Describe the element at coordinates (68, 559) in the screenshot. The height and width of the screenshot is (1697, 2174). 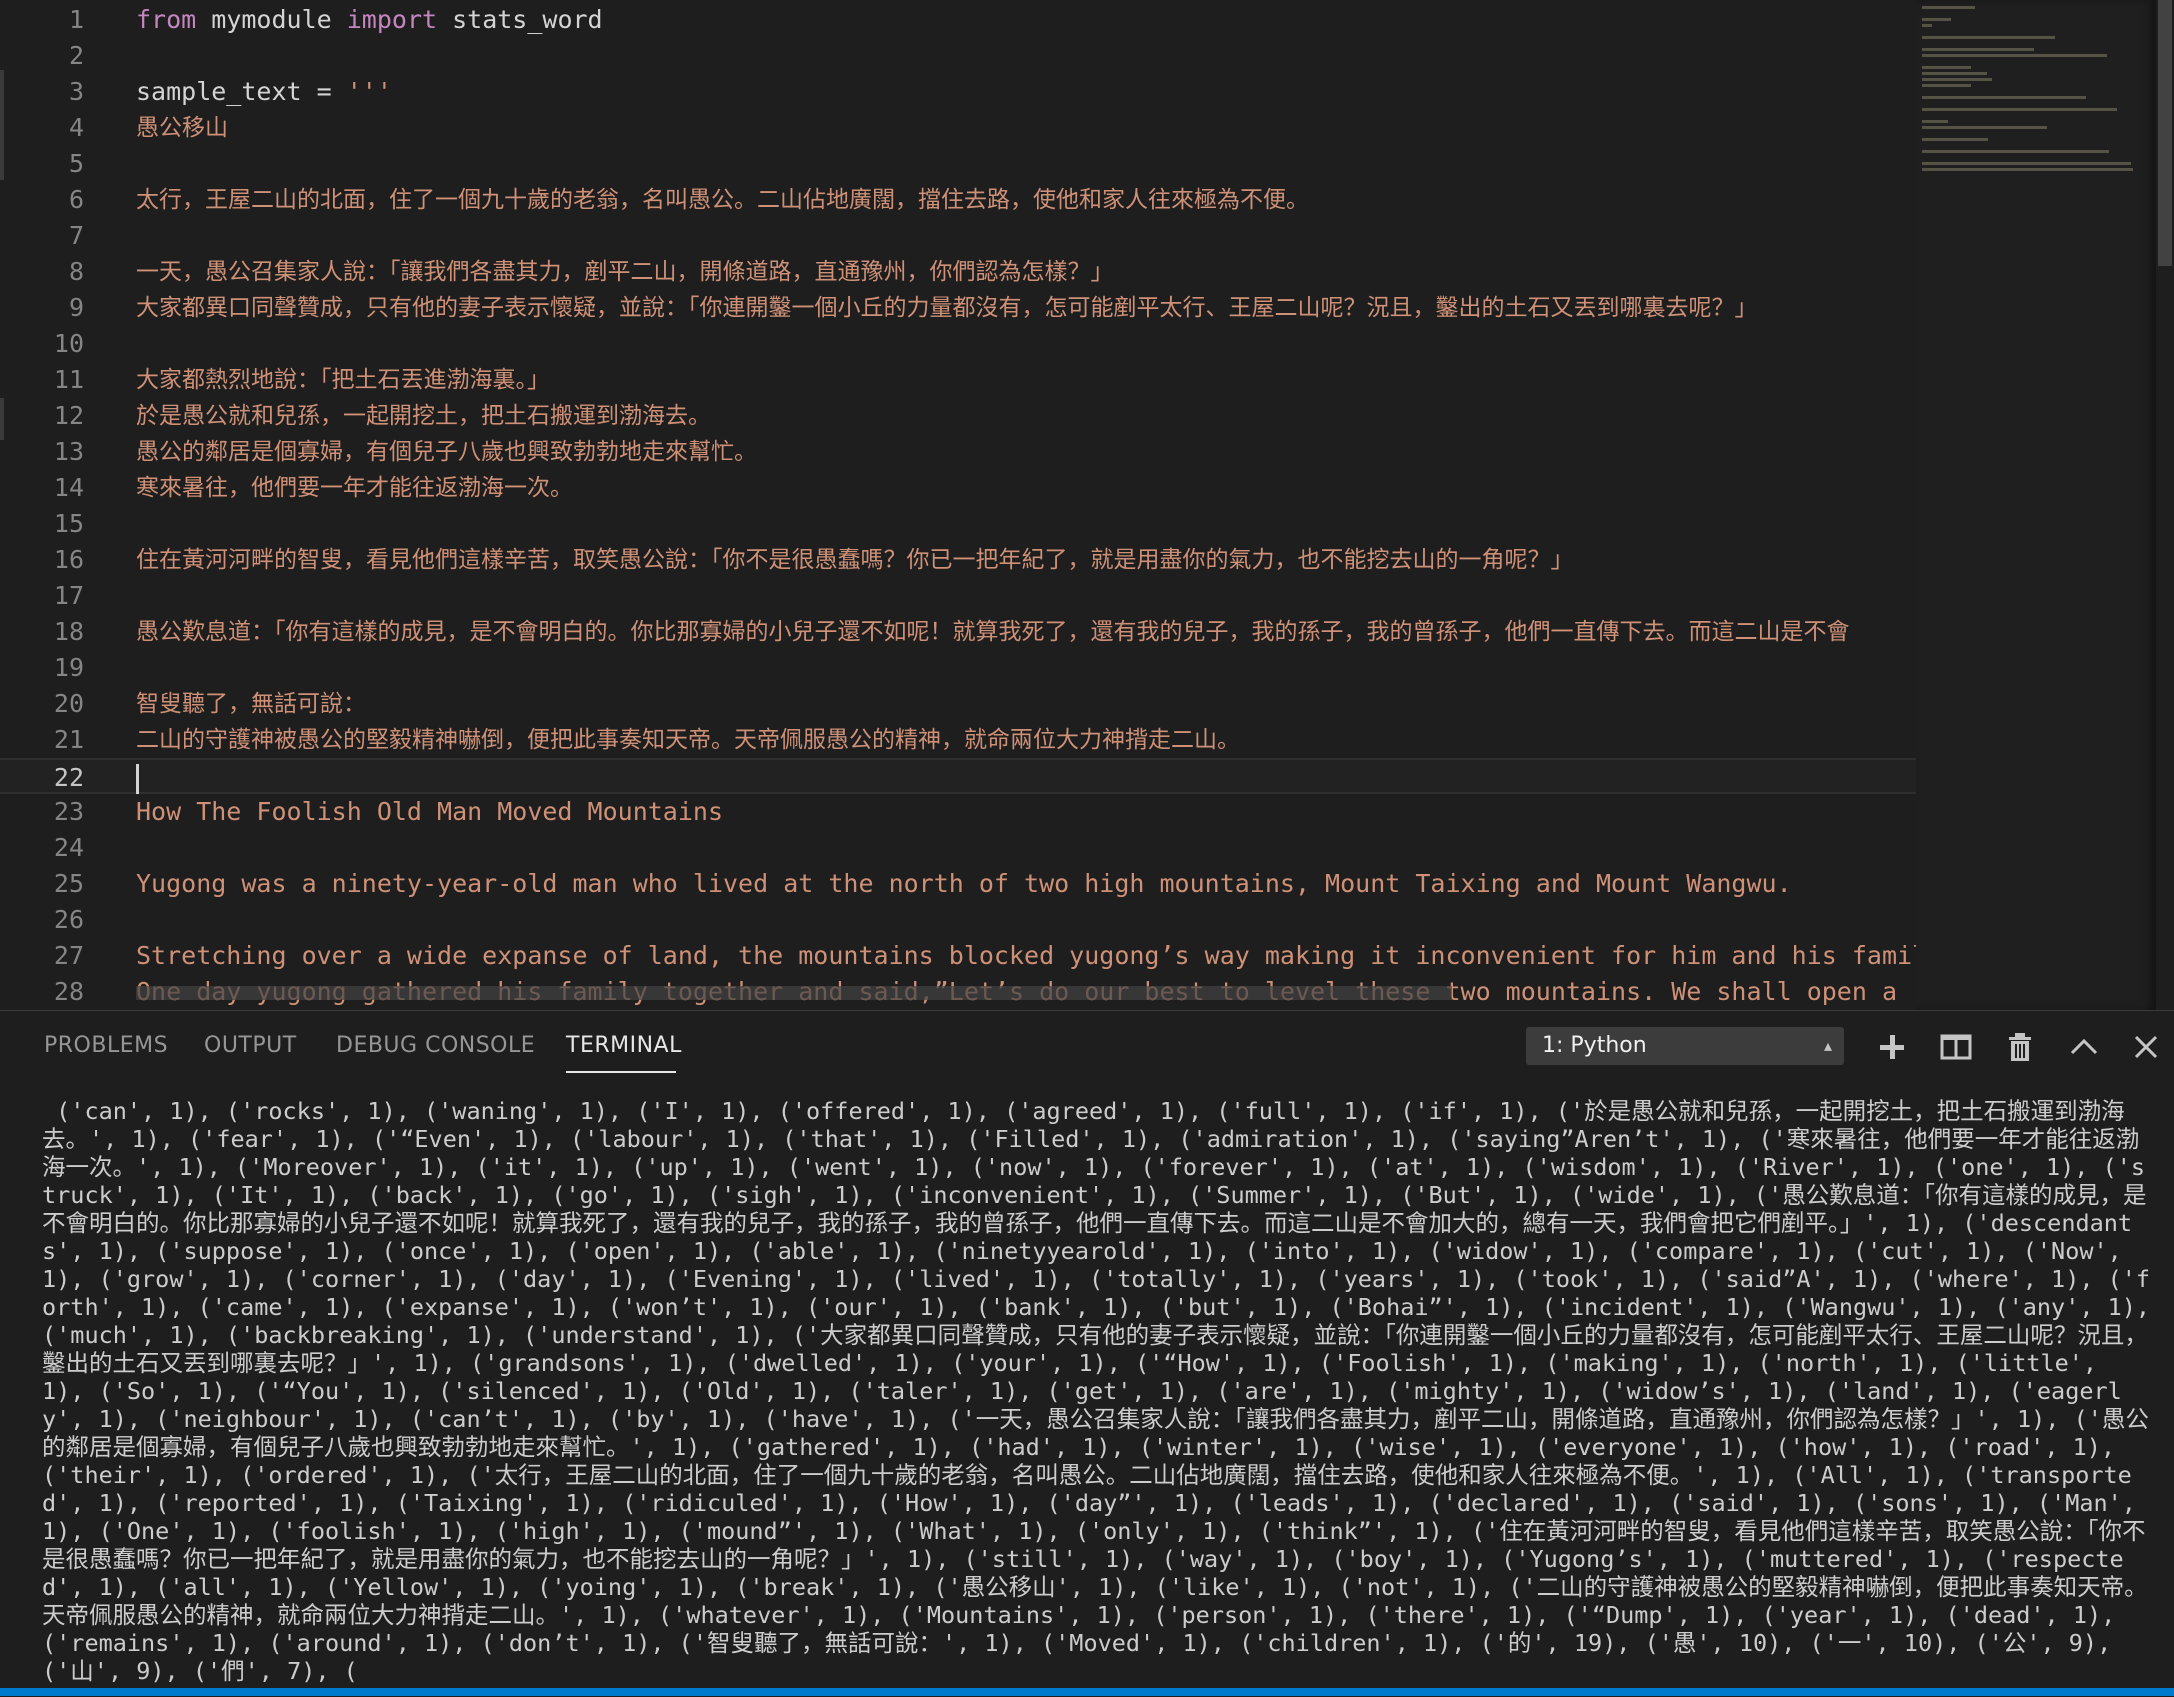
I see `line-number: 16` at that location.